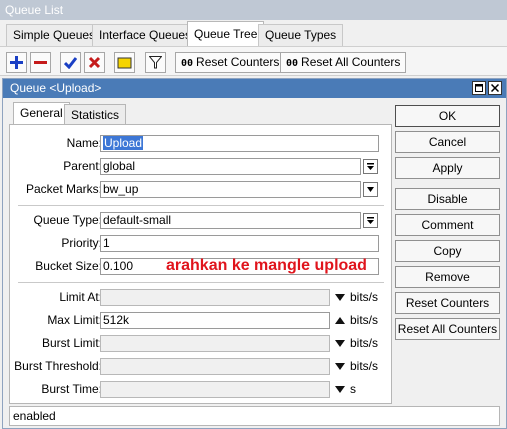 The height and width of the screenshot is (429, 507). I want to click on priority-label: Priority:, so click(81, 243).